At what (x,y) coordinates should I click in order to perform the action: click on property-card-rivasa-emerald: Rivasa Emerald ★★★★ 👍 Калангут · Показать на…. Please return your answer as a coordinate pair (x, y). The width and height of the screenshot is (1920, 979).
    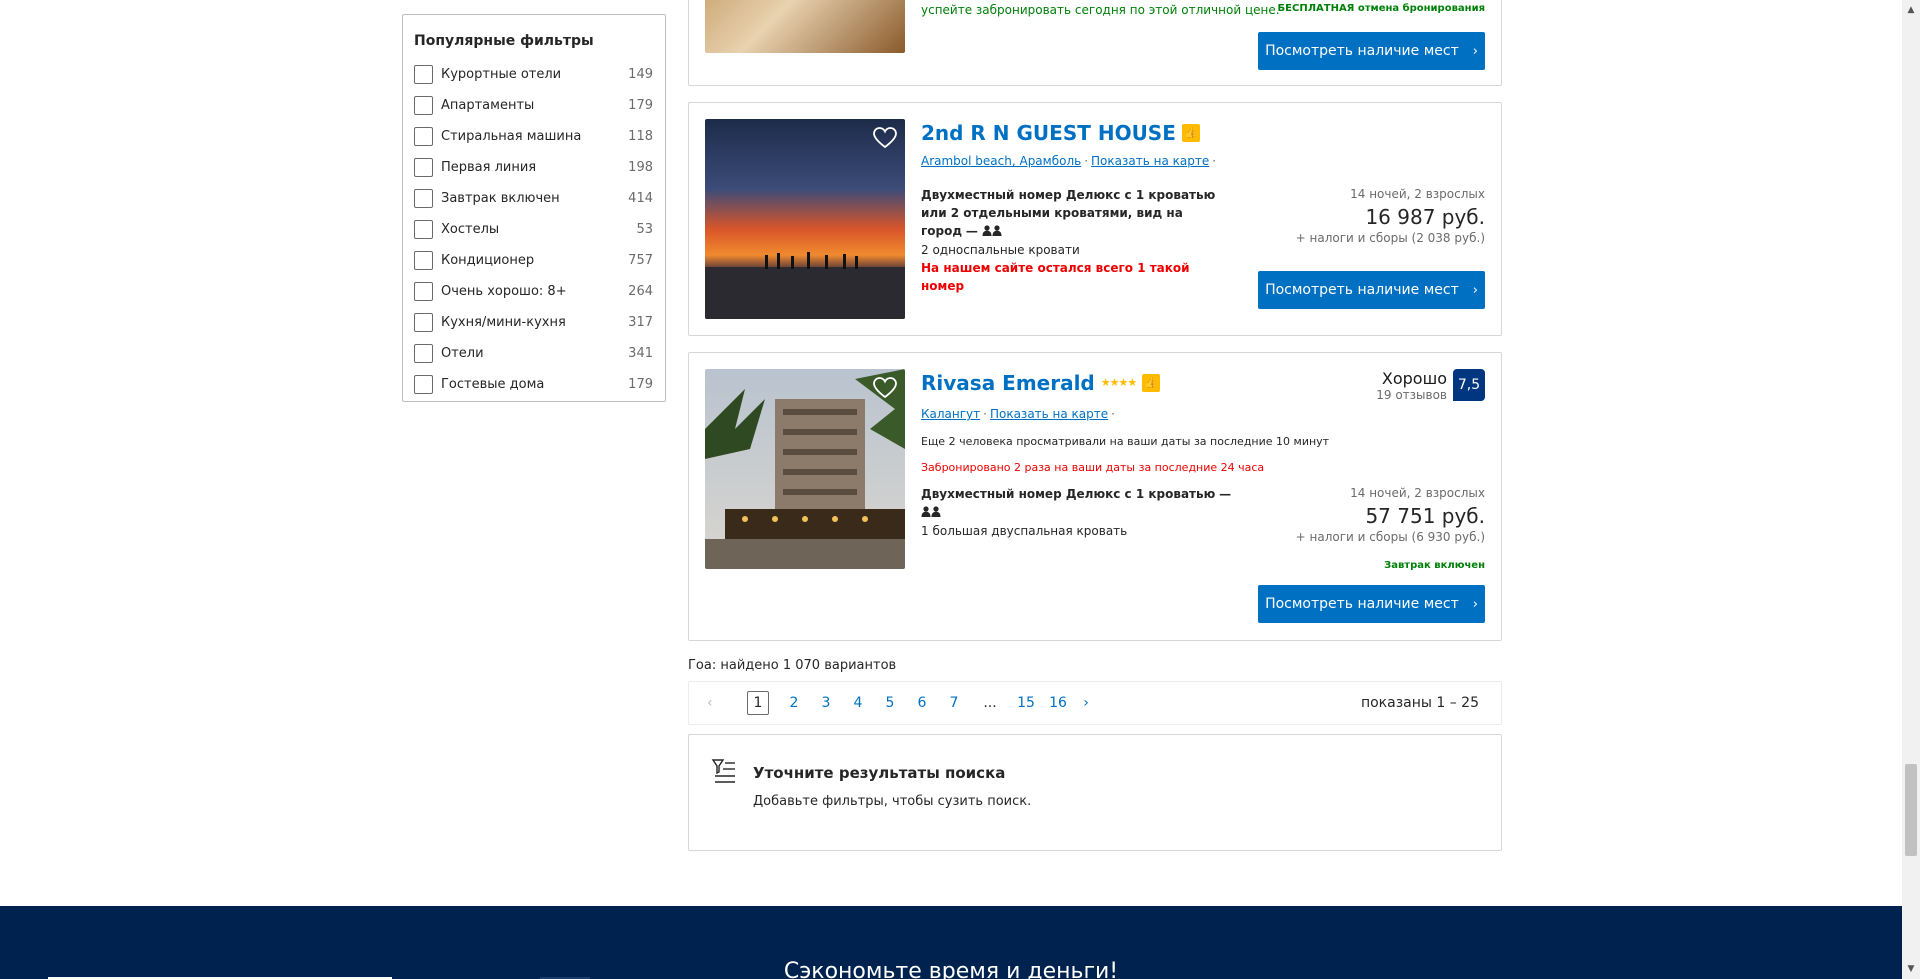
    Looking at the image, I should click on (1095, 496).